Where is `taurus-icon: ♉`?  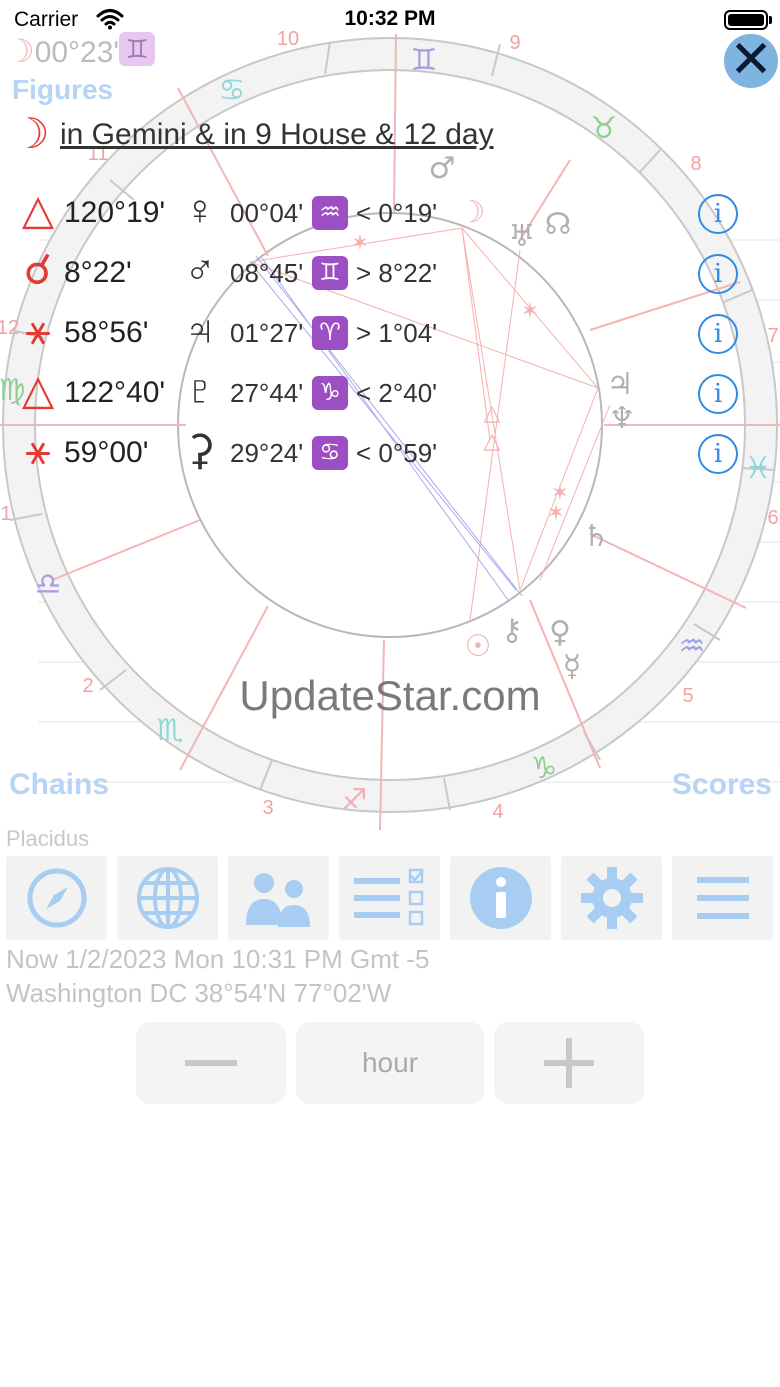
taurus-icon: ♉ is located at coordinates (604, 128).